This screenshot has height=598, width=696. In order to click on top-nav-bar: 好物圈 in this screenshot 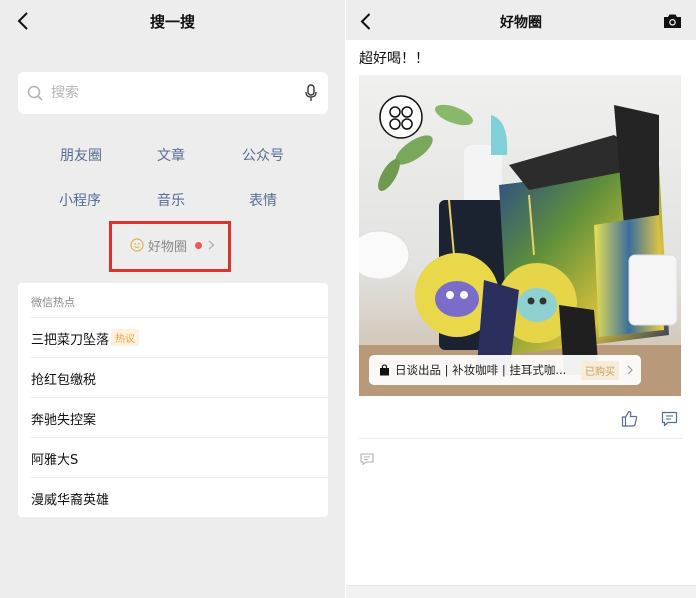, I will do `click(521, 20)`.